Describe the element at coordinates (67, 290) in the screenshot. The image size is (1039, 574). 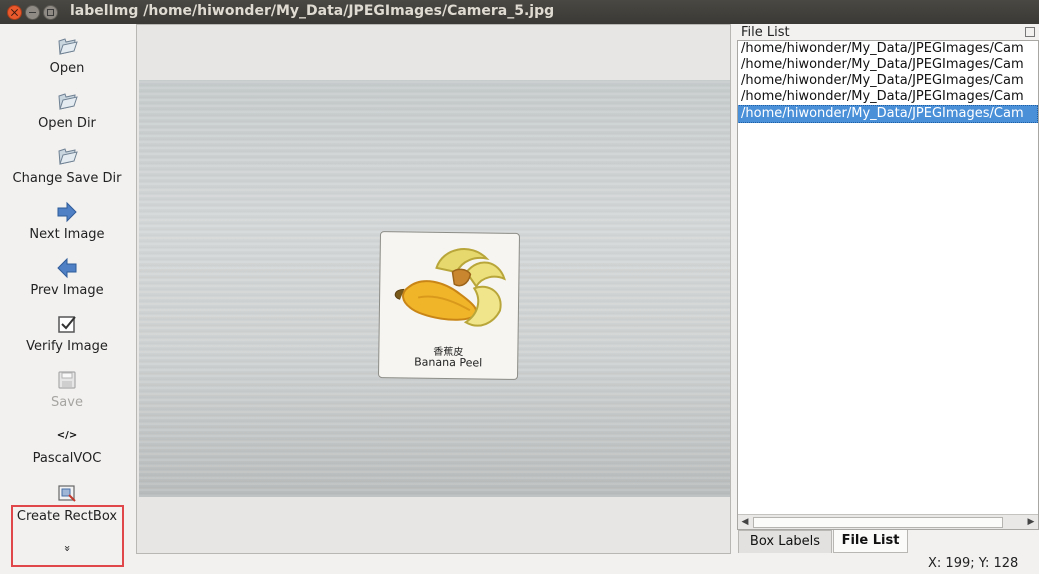
I see `prev-image-label: Prev Image` at that location.